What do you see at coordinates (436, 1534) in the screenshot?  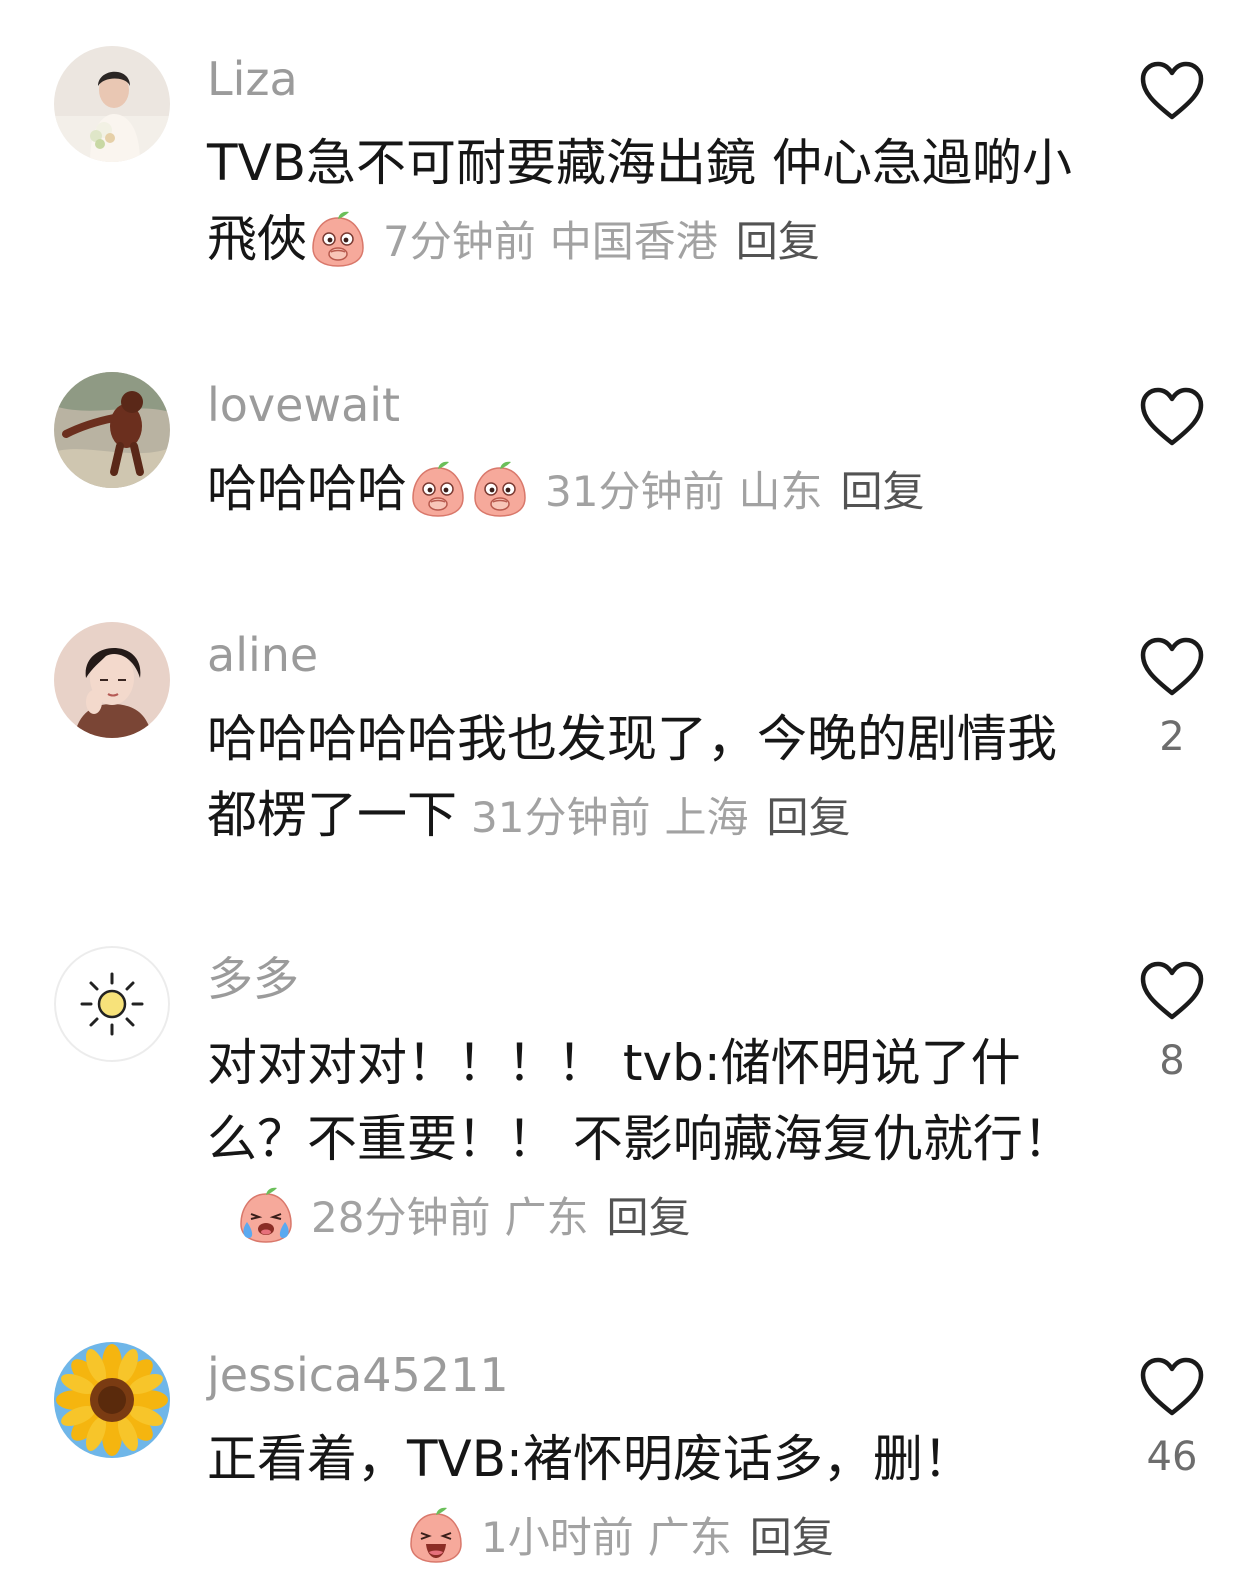 I see `peach-laughing-emoji` at bounding box center [436, 1534].